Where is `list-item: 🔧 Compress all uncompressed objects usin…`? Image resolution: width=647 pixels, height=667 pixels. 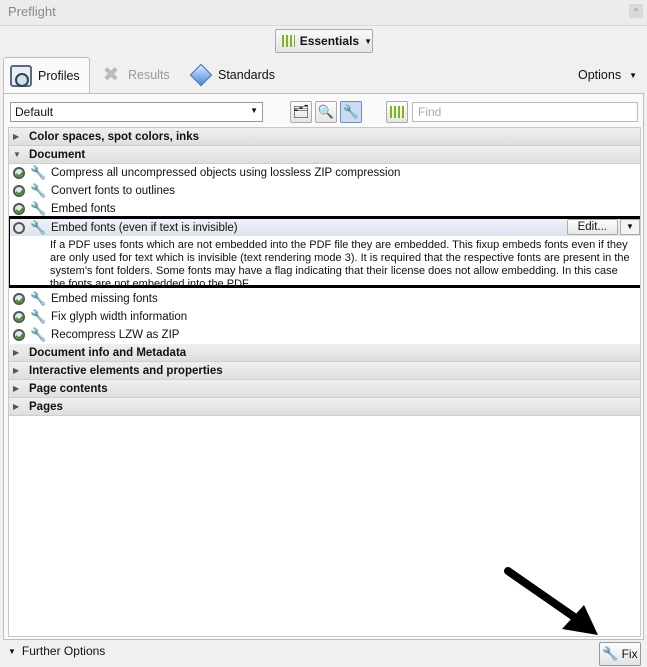
list-item: 🔧 Compress all uncompressed objects usin… is located at coordinates (324, 173).